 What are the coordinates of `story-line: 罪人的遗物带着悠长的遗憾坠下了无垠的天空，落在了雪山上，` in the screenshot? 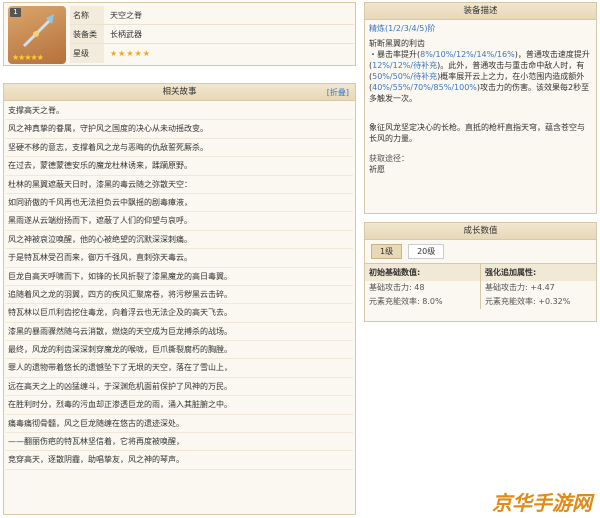 It's located at (179, 368).